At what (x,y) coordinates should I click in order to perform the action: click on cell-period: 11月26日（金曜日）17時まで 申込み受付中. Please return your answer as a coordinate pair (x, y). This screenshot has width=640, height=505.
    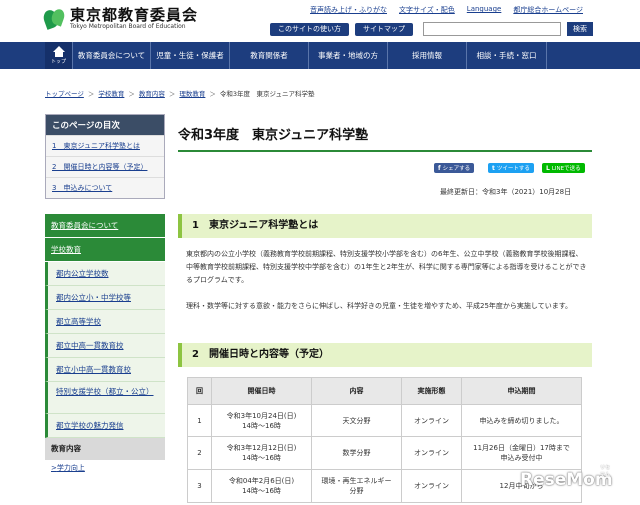
    Looking at the image, I should click on (521, 453).